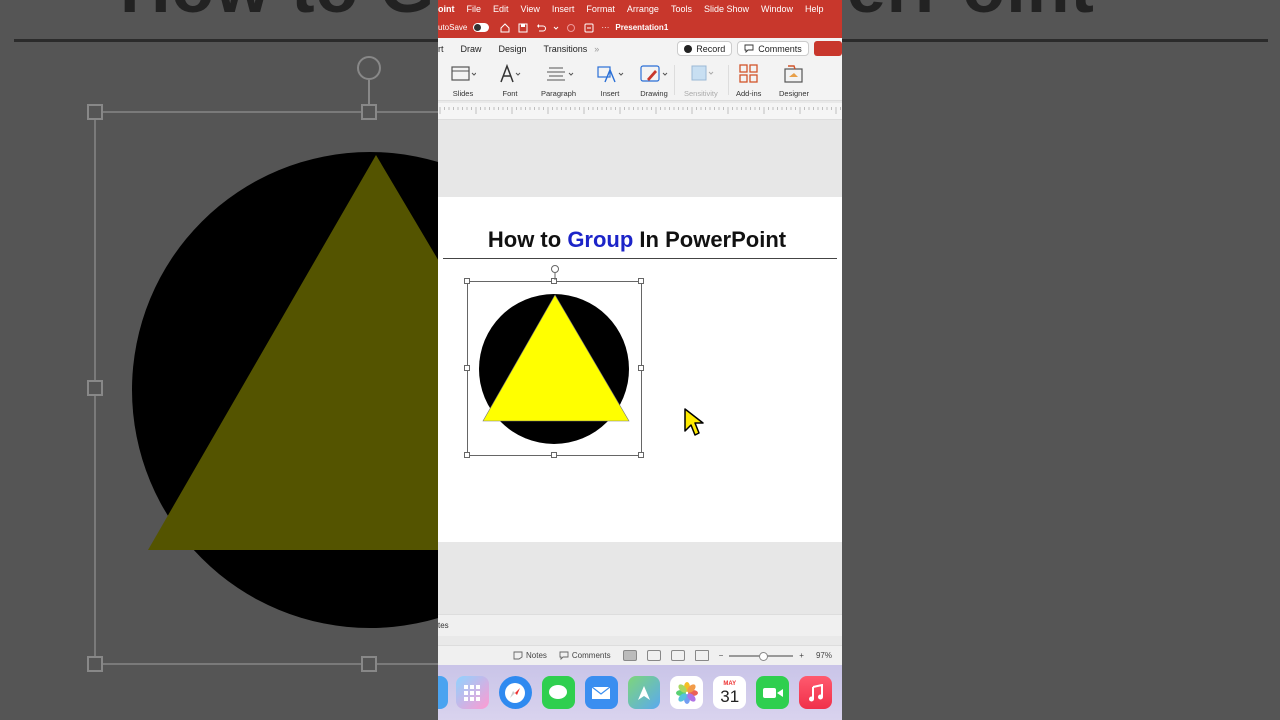 Image resolution: width=1280 pixels, height=720 pixels. What do you see at coordinates (474, 9) in the screenshot?
I see `menu-file: File` at bounding box center [474, 9].